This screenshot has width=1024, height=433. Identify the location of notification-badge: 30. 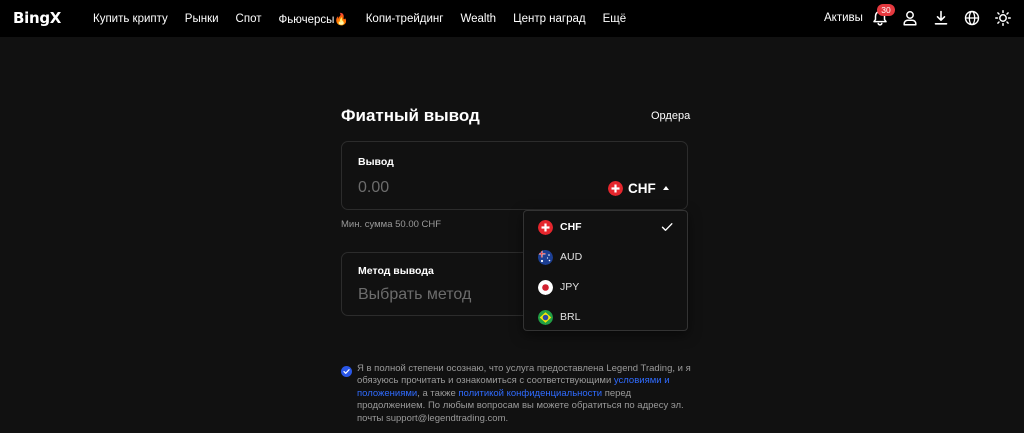
(886, 10).